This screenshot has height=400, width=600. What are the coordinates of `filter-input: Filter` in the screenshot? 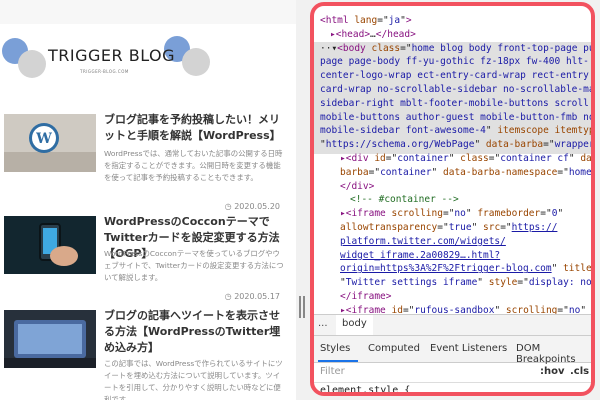 It's located at (332, 371).